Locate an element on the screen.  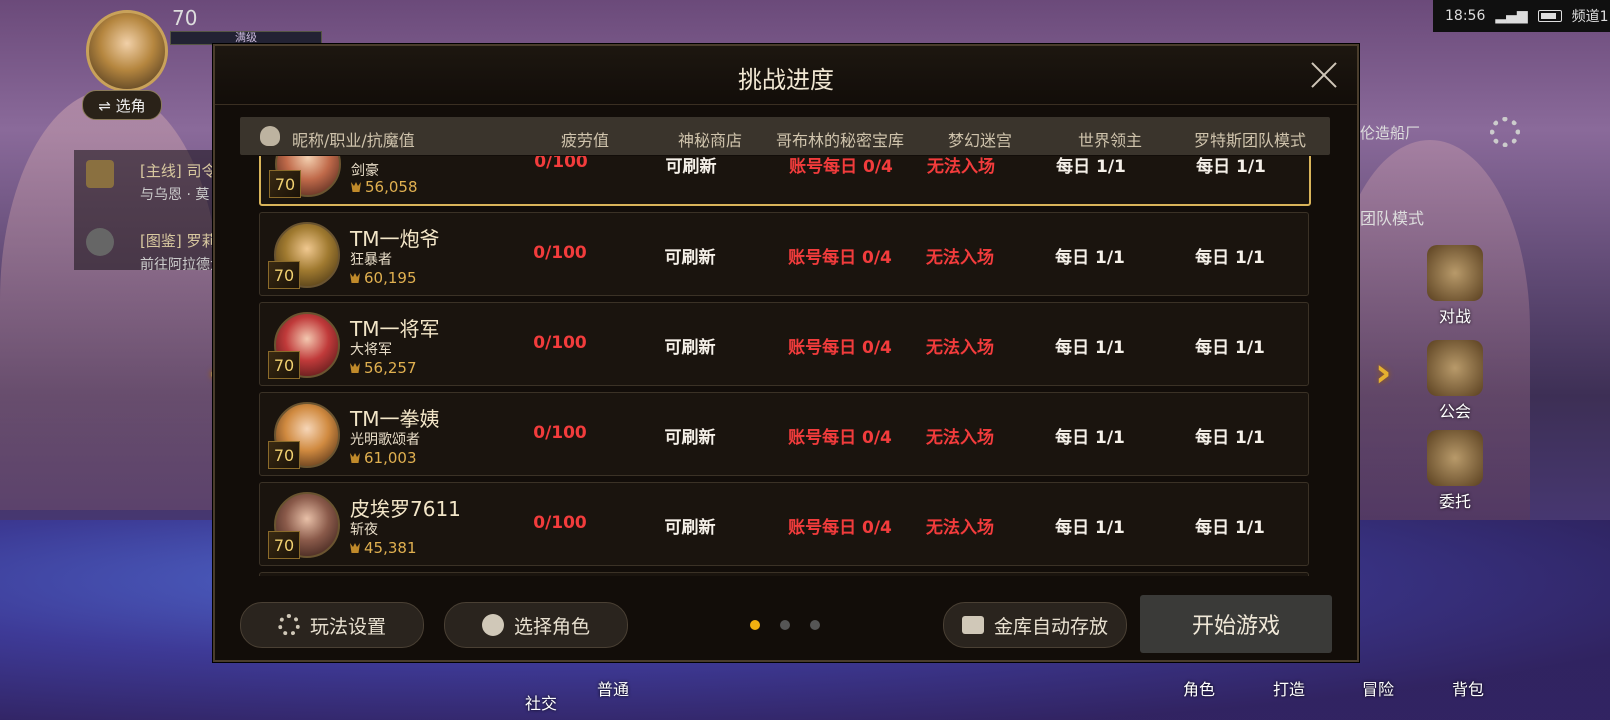
normal-button: 普通 is located at coordinates (613, 688).